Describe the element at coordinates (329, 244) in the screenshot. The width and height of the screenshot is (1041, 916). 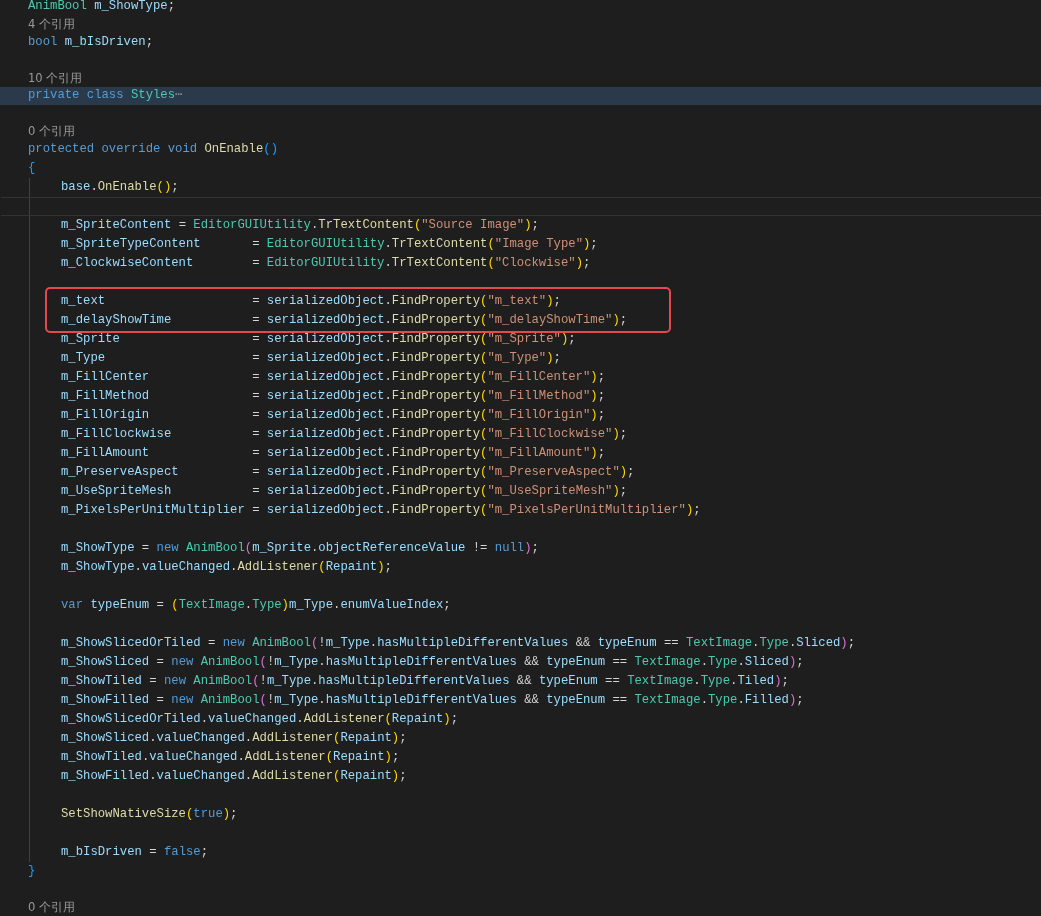
I see `code-line: m_SpriteTypeContent = EditorGUIUtility.TrTextContent("Image Type");` at that location.